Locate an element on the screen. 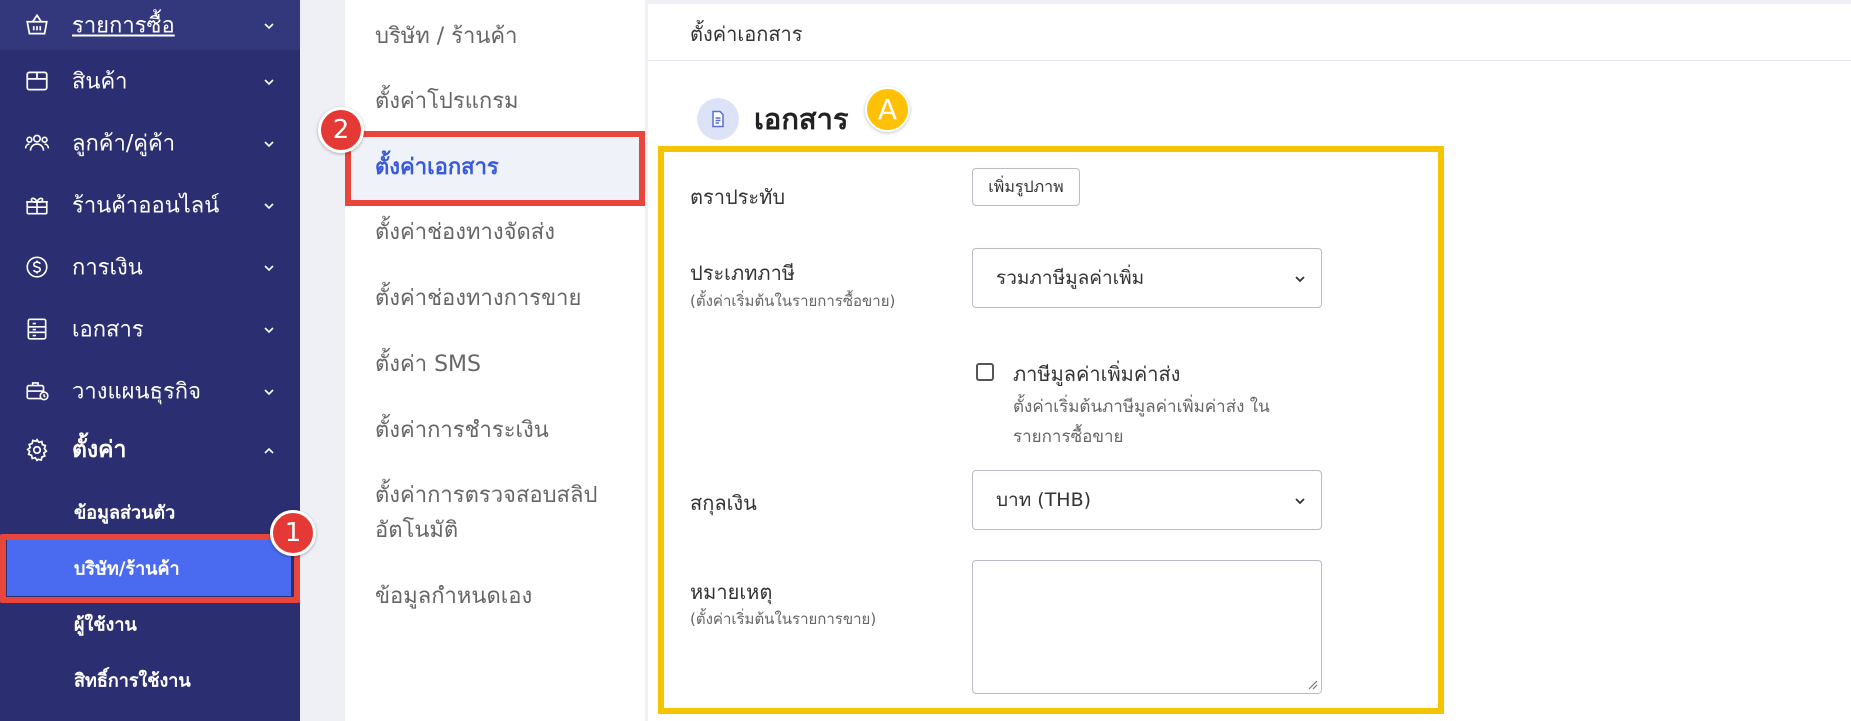 The image size is (1851, 721). breadcrumb: ตั้งค่าเอกสาร is located at coordinates (746, 34).